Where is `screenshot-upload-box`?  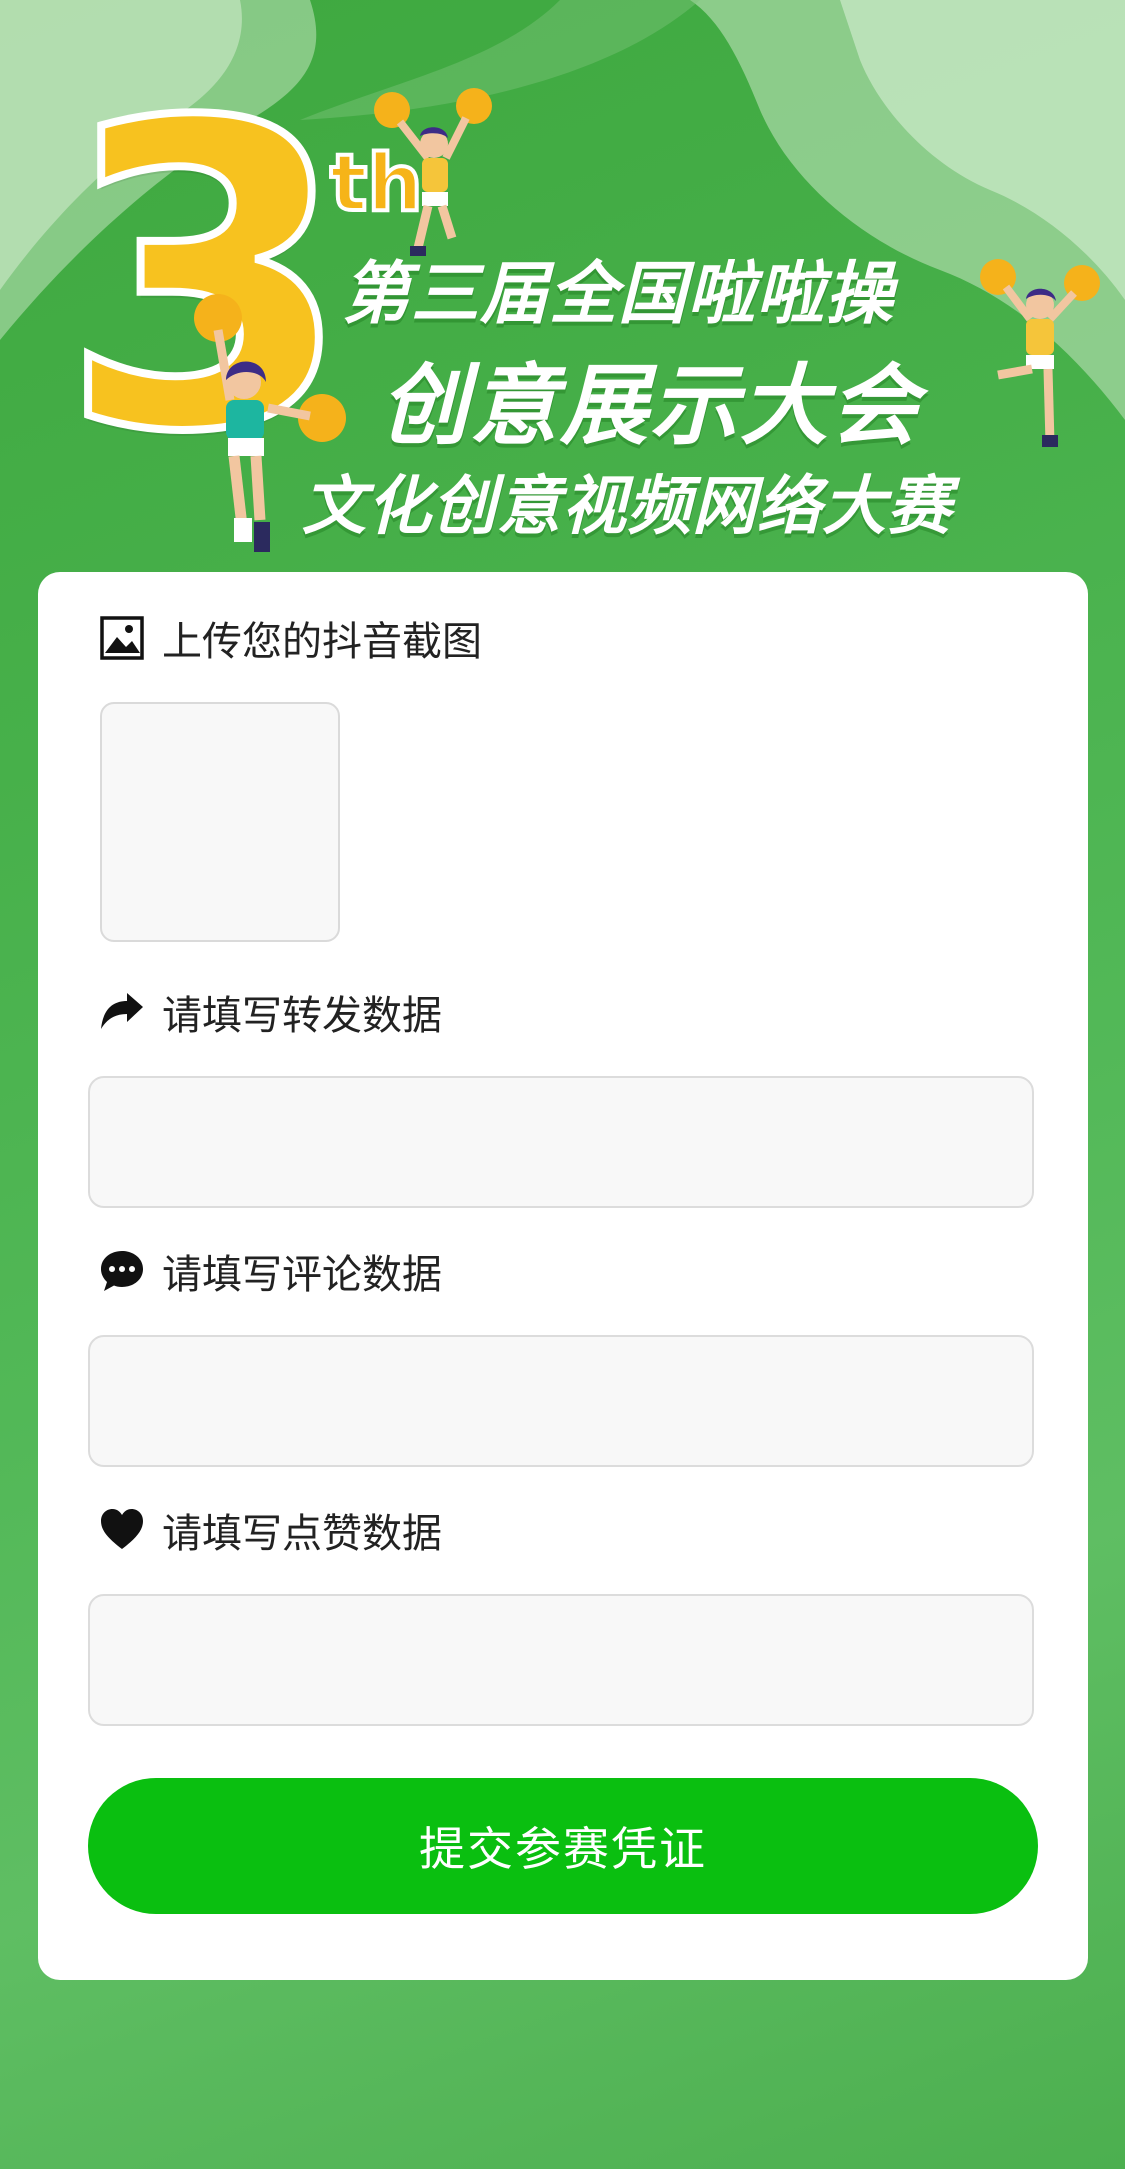
screenshot-upload-box is located at coordinates (220, 822).